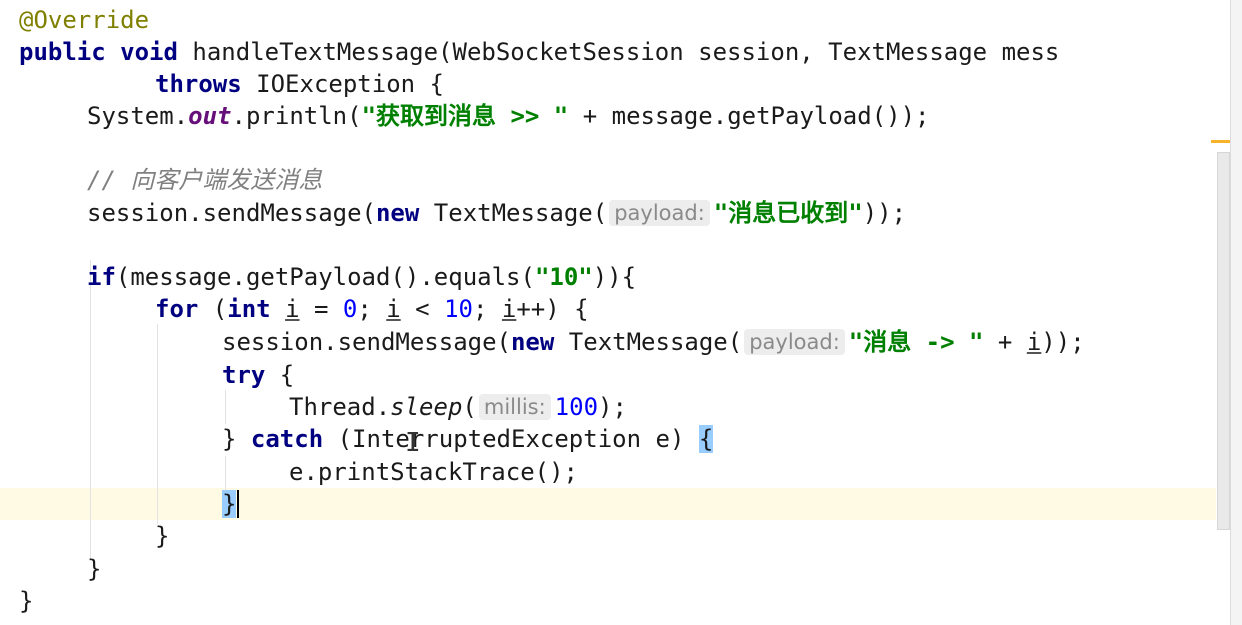  I want to click on less-than-op: <, so click(422, 309).